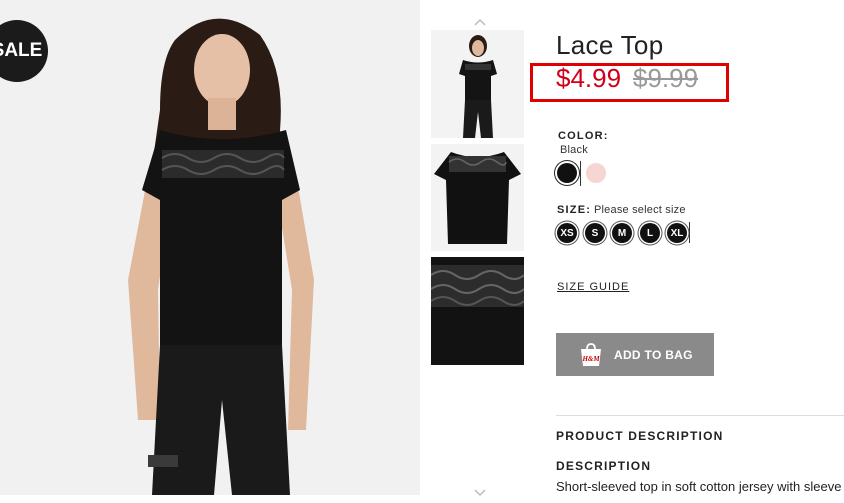 The width and height of the screenshot is (844, 503). What do you see at coordinates (650, 233) in the screenshot?
I see `size-option-l: L` at bounding box center [650, 233].